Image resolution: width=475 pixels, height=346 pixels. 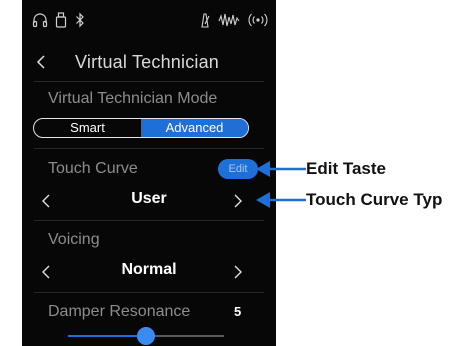 I want to click on type-callout-arrow, so click(x=281, y=200).